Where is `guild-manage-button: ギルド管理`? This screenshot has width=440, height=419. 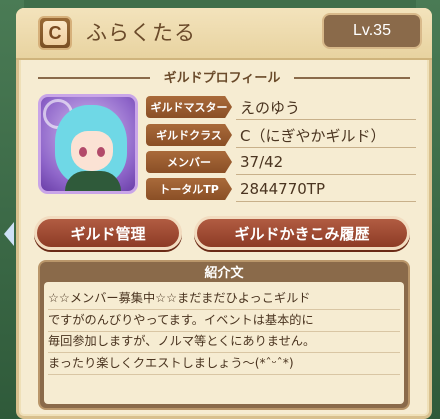
guild-manage-button: ギルド管理 is located at coordinates (108, 233).